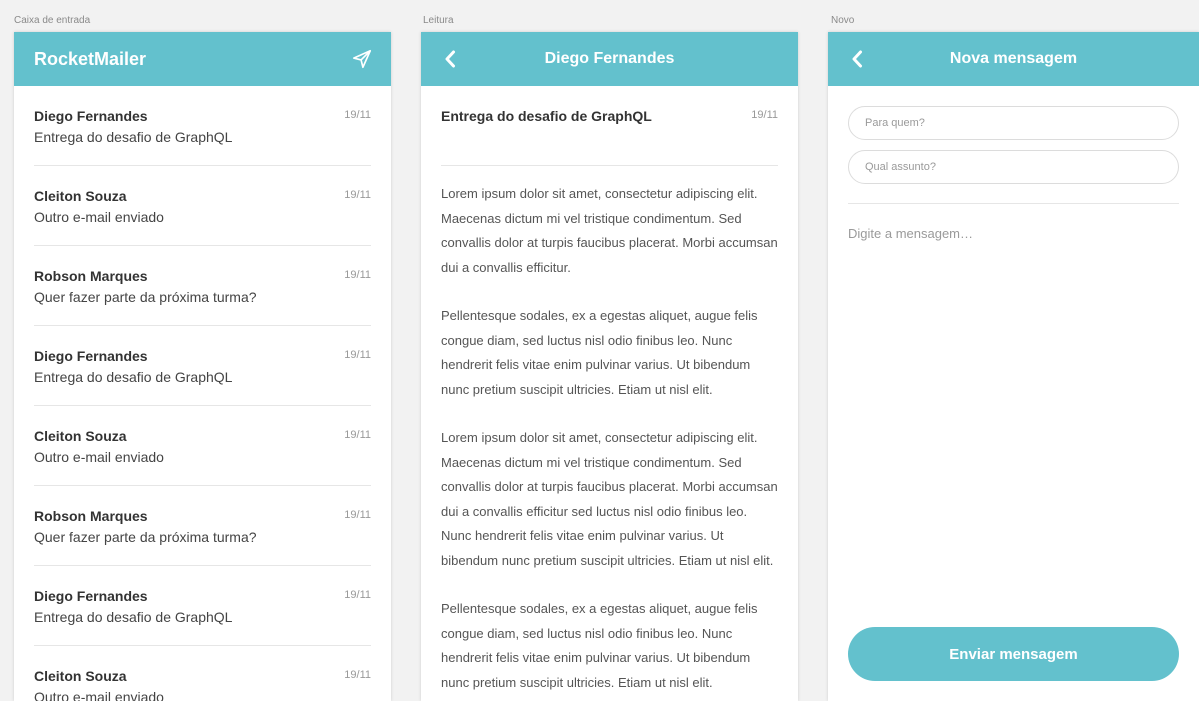 This screenshot has height=701, width=1199. What do you see at coordinates (1013, 123) in the screenshot?
I see `recipient-input` at bounding box center [1013, 123].